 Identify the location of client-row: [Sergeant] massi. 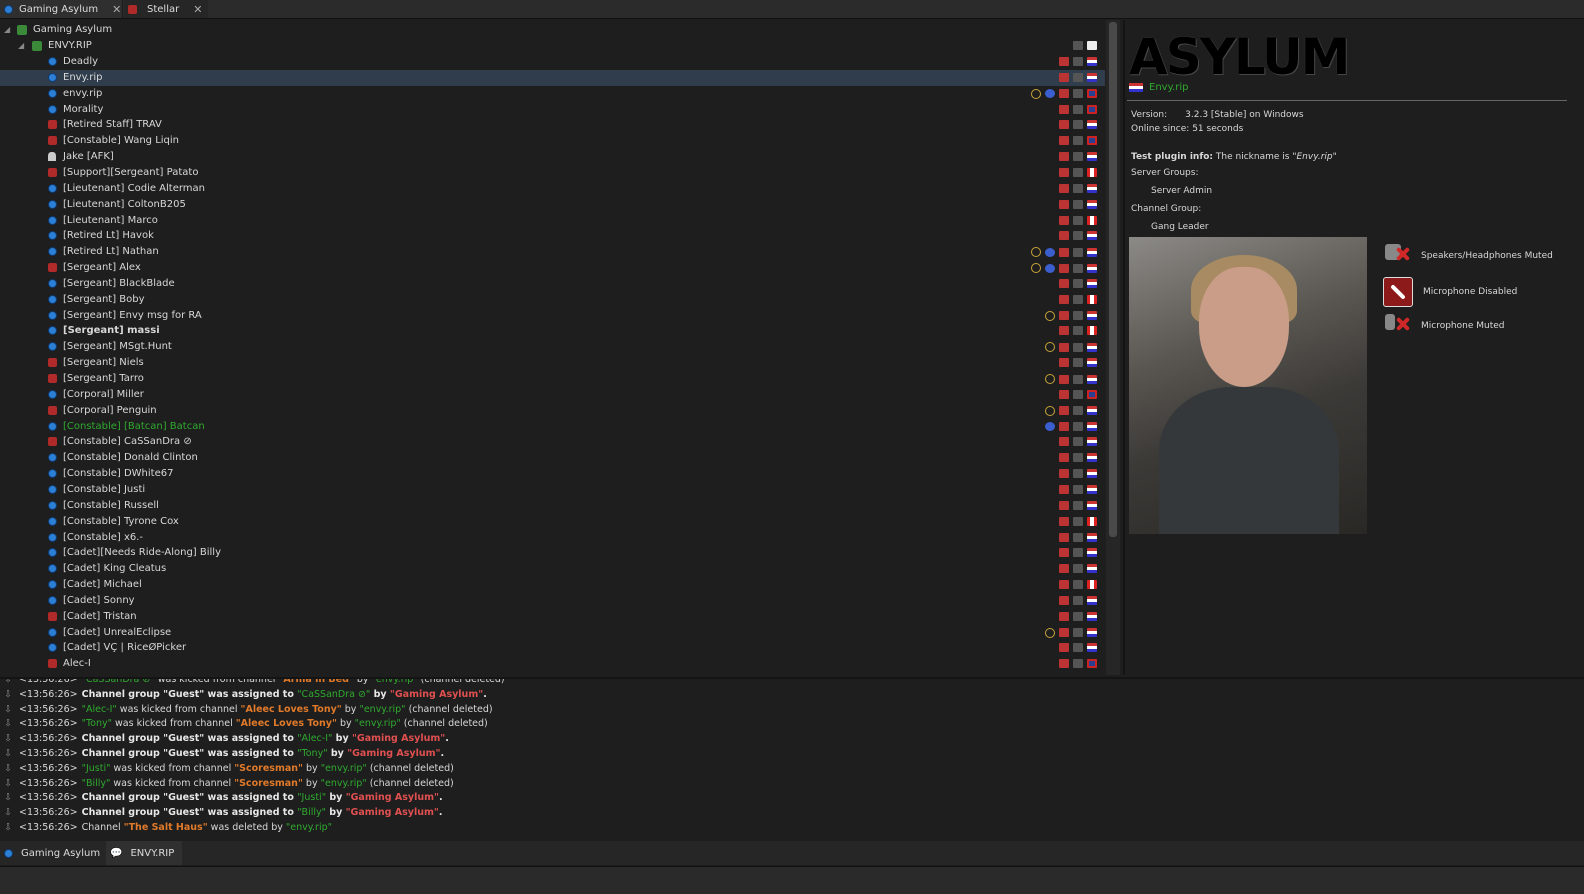
(552, 331).